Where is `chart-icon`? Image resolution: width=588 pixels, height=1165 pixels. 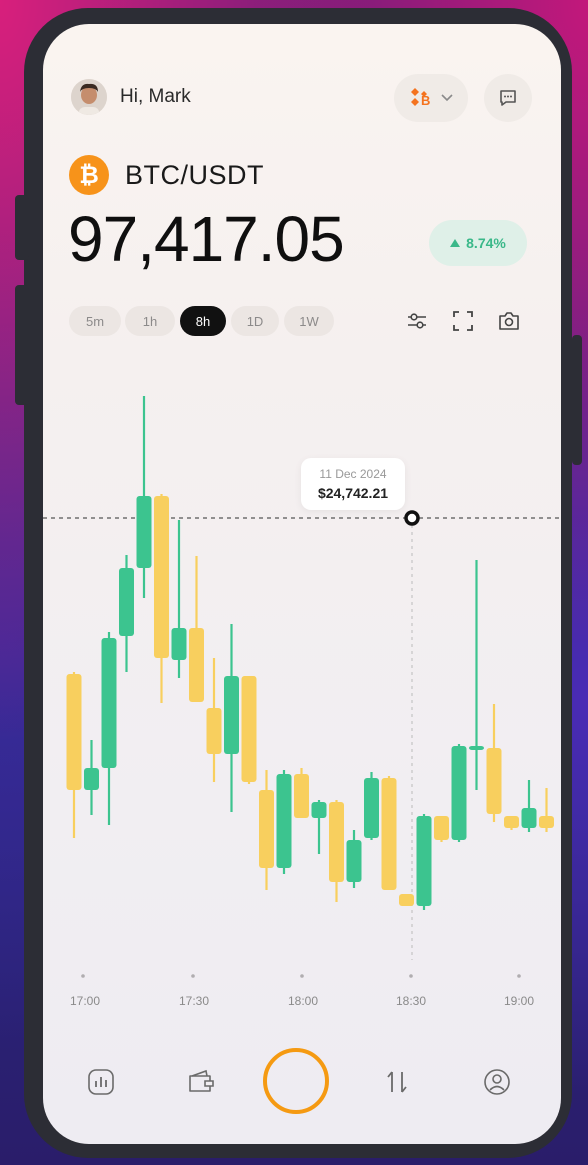 chart-icon is located at coordinates (101, 1082).